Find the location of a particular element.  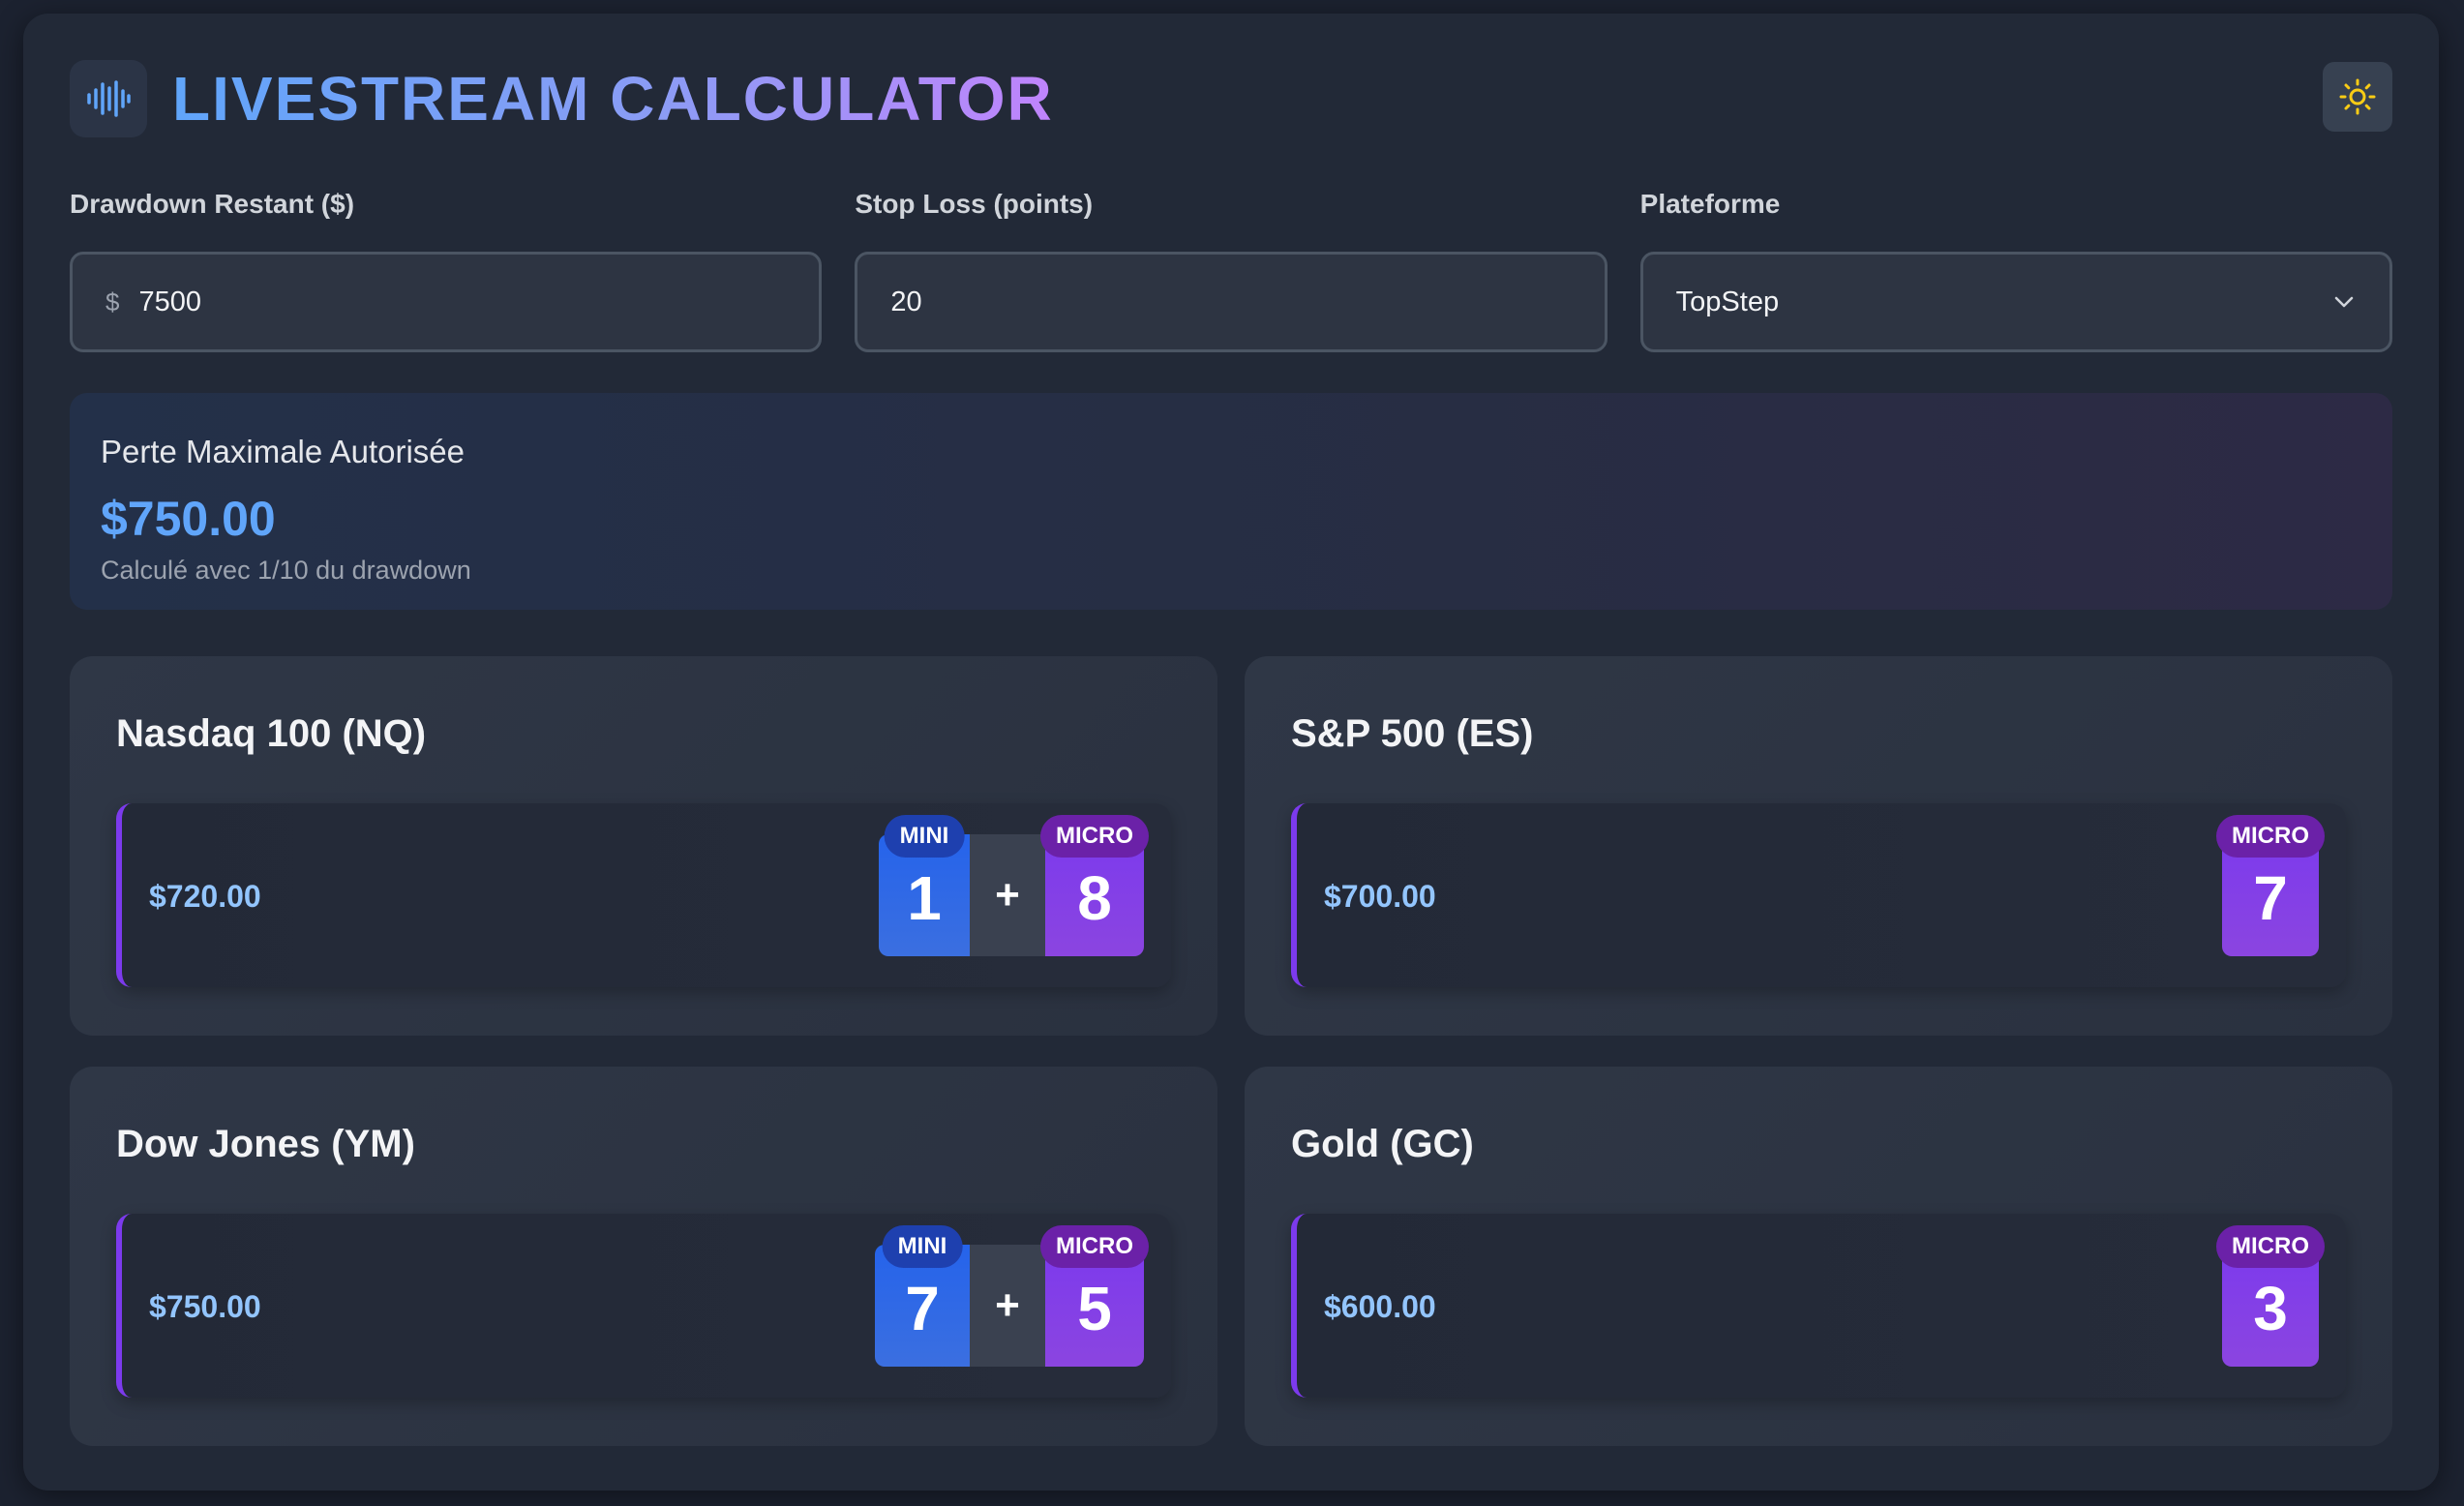

instrument-card-nq: Nasdaq 100 (NQ) $720.00 MINI 1 + MICRO 8 is located at coordinates (643, 846).